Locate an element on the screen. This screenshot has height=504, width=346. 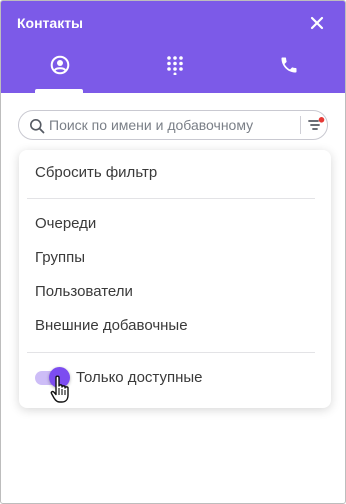
menu-item-groups: Группы is located at coordinates (60, 257).